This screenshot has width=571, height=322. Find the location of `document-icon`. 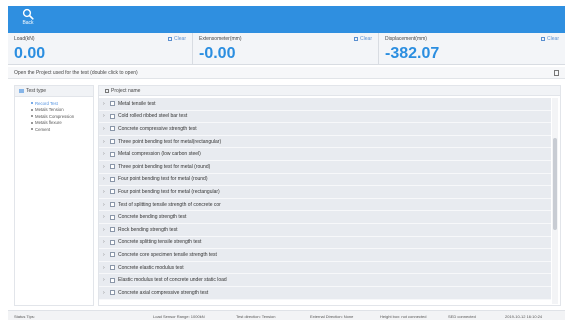

document-icon is located at coordinates (556, 73).